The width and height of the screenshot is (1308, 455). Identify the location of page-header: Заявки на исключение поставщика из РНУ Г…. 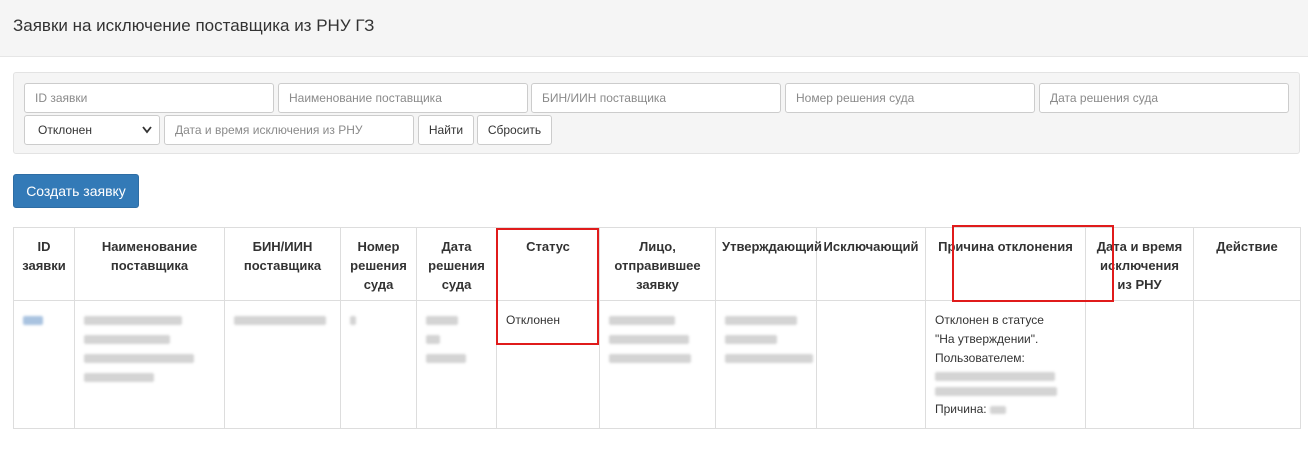
(654, 28).